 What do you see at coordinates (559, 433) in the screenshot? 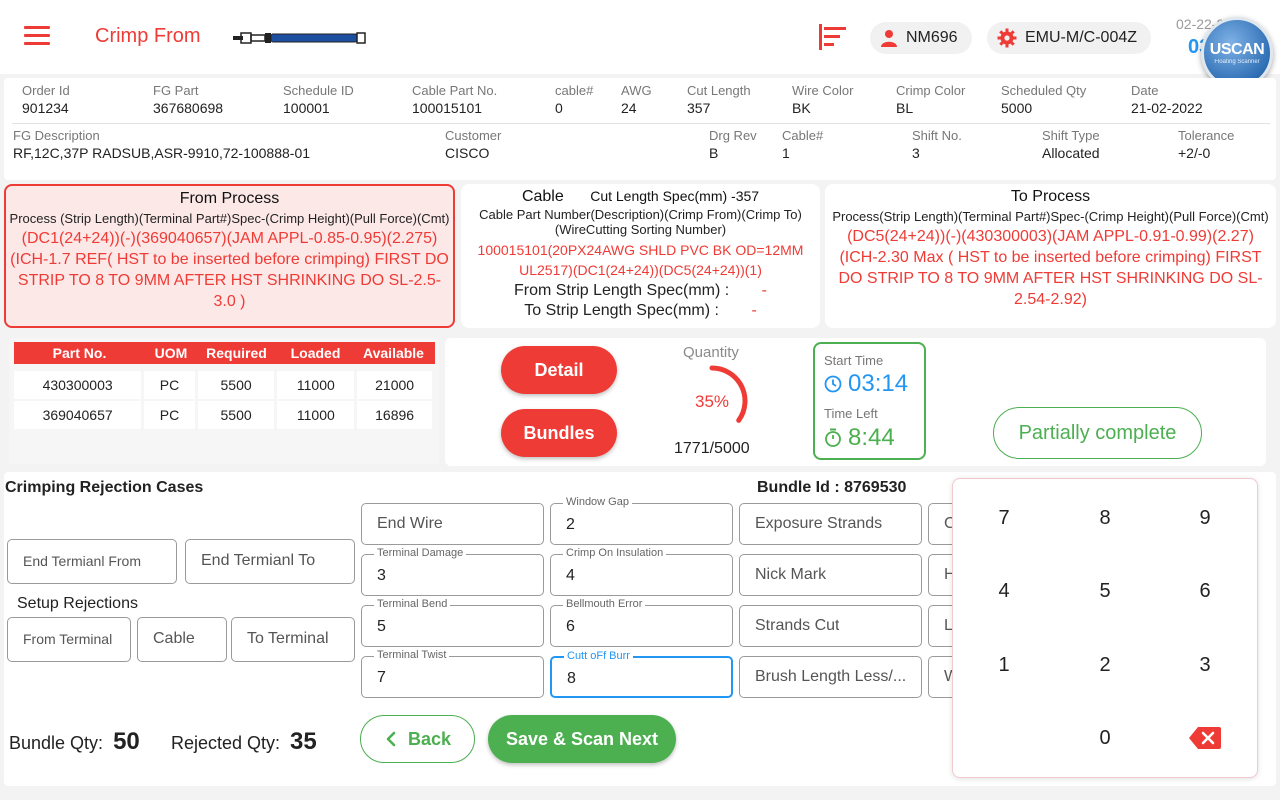
I see `bundles-button: Bundles` at bounding box center [559, 433].